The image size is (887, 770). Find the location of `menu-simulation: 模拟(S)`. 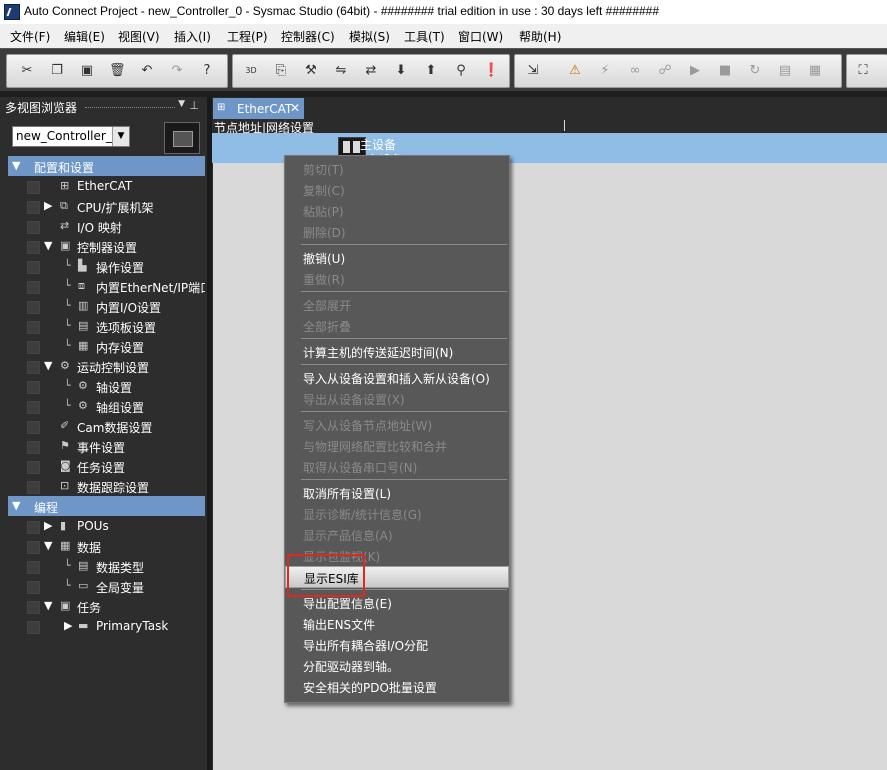

menu-simulation: 模拟(S) is located at coordinates (369, 36).